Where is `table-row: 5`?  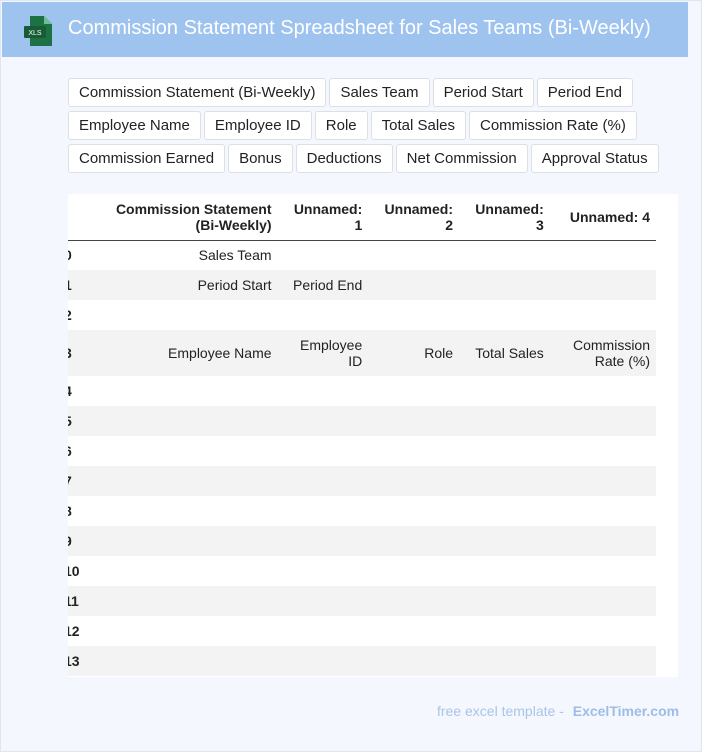
table-row: 5 is located at coordinates (362, 421).